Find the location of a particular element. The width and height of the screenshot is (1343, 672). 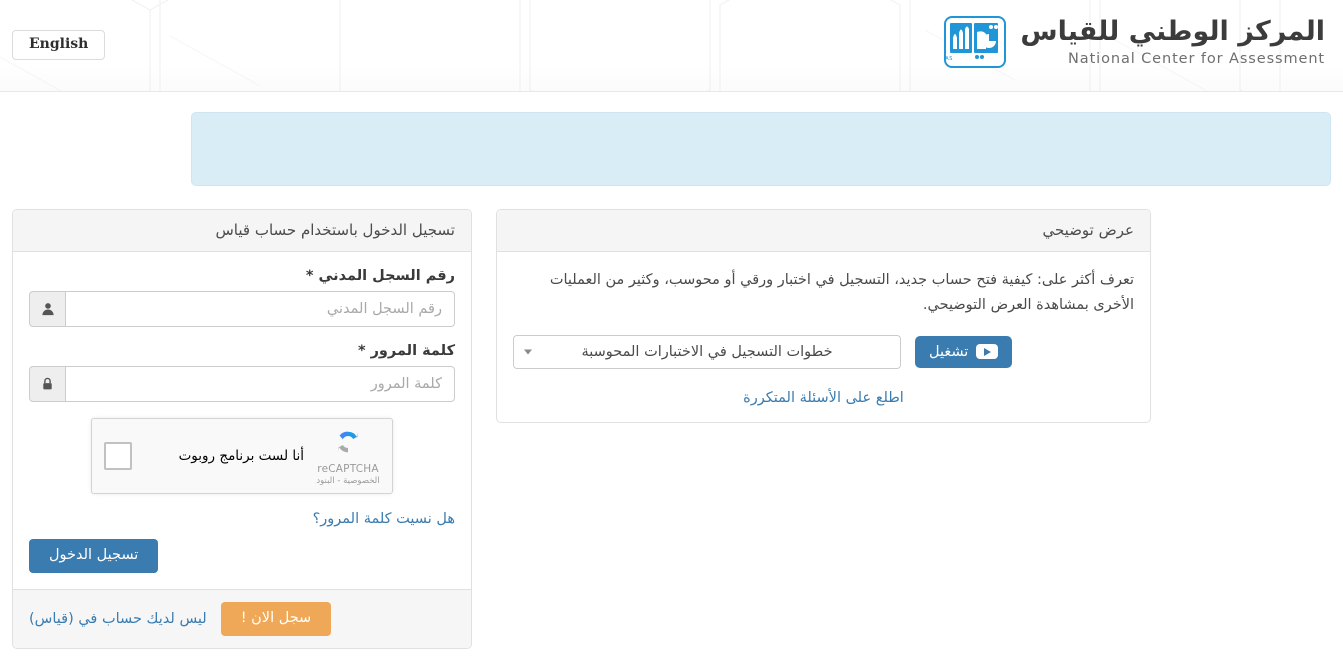

svg-text: QIYAS is located at coordinates (949, 59).